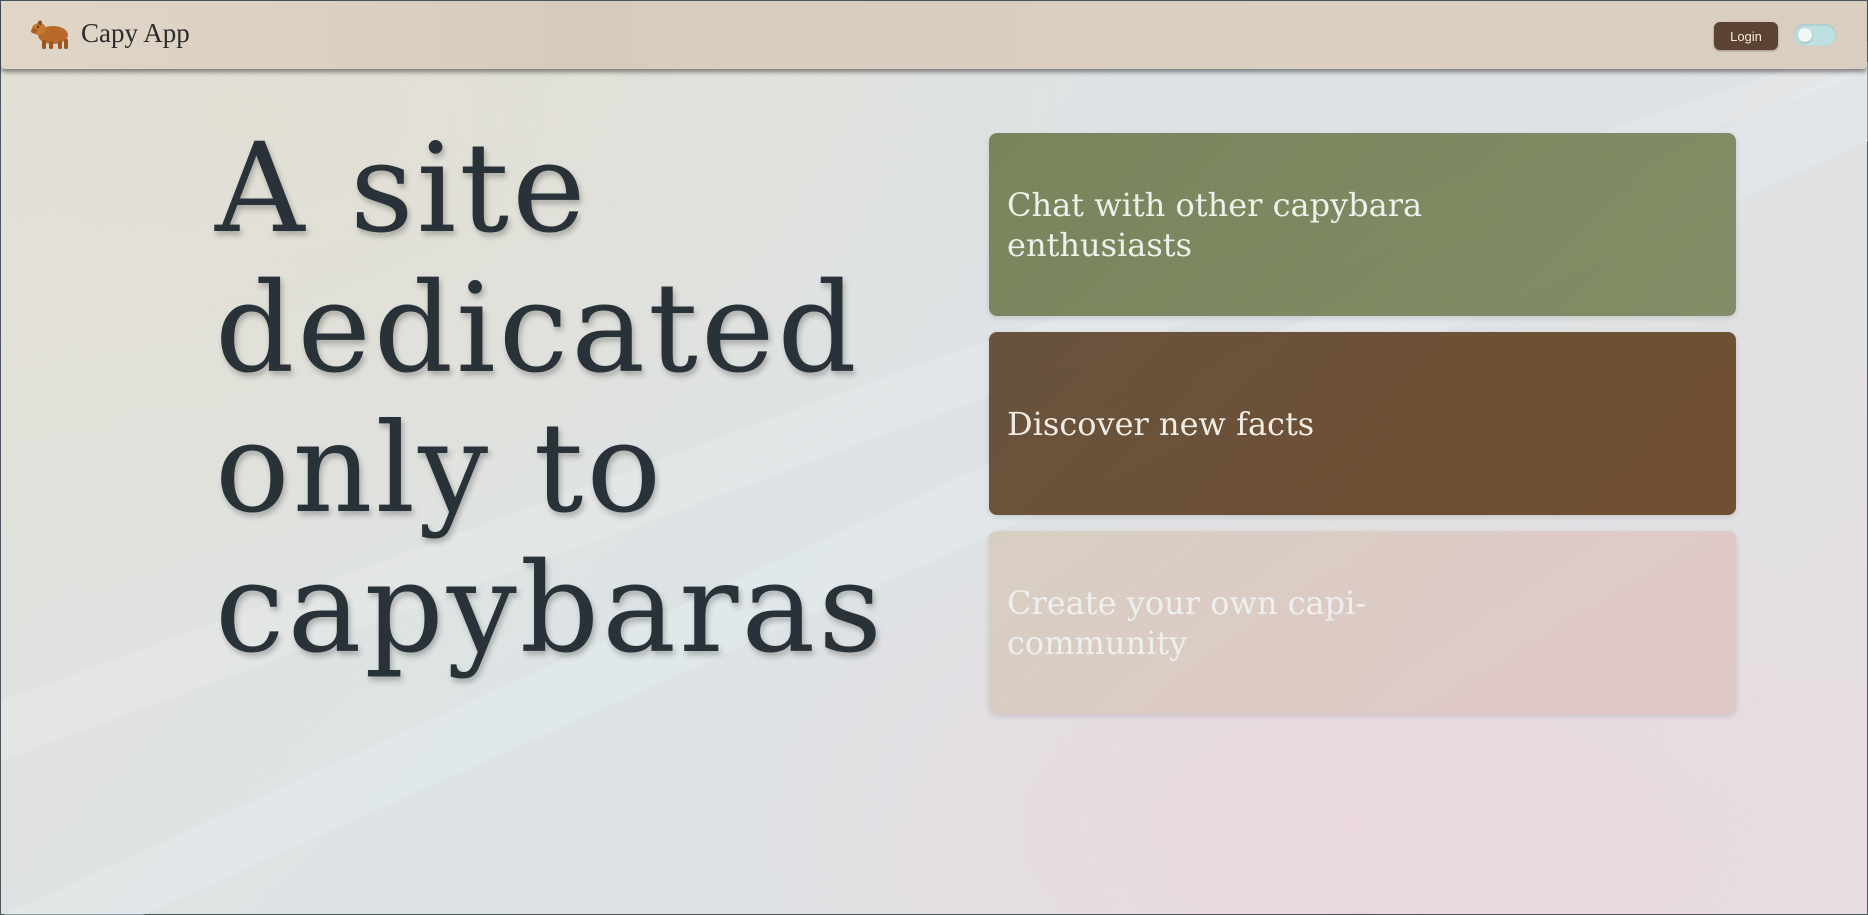 The width and height of the screenshot is (1868, 915). Describe the element at coordinates (1215, 224) in the screenshot. I see `card-chat-label: Chat with other capybara enthusiasts` at that location.